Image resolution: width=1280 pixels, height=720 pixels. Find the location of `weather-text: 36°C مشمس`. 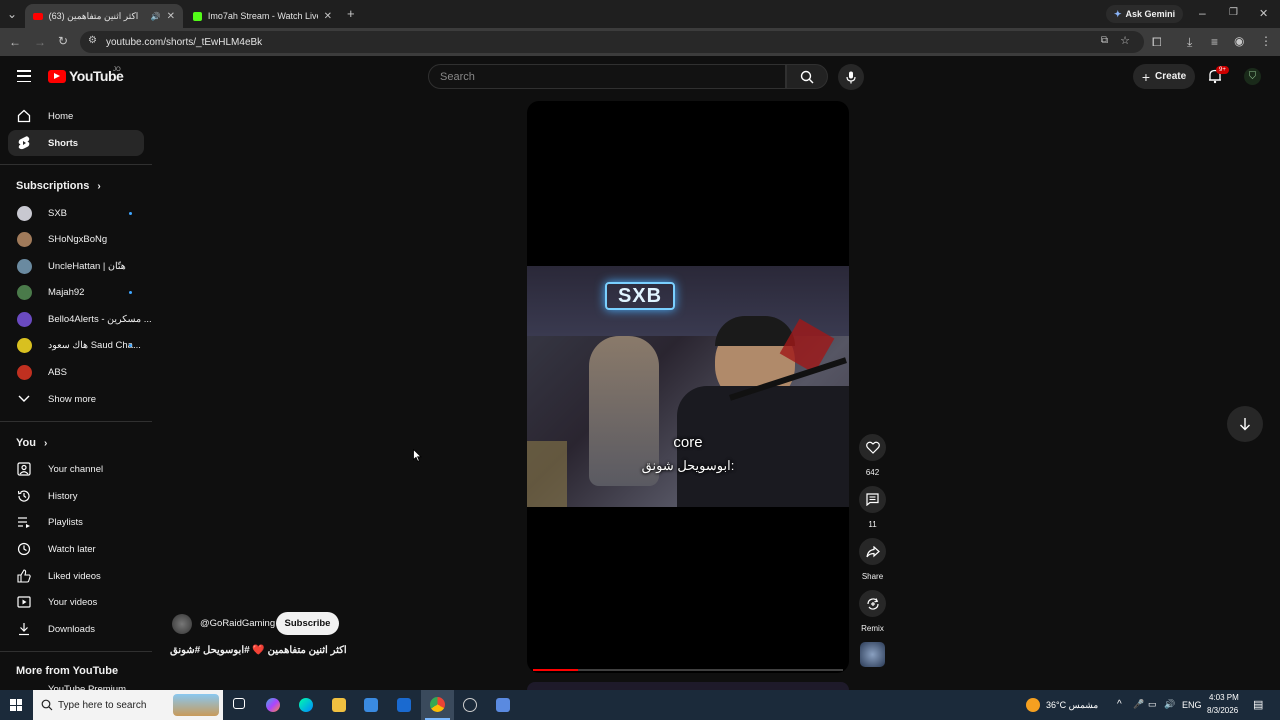

weather-text: 36°C مشمس is located at coordinates (1072, 705).